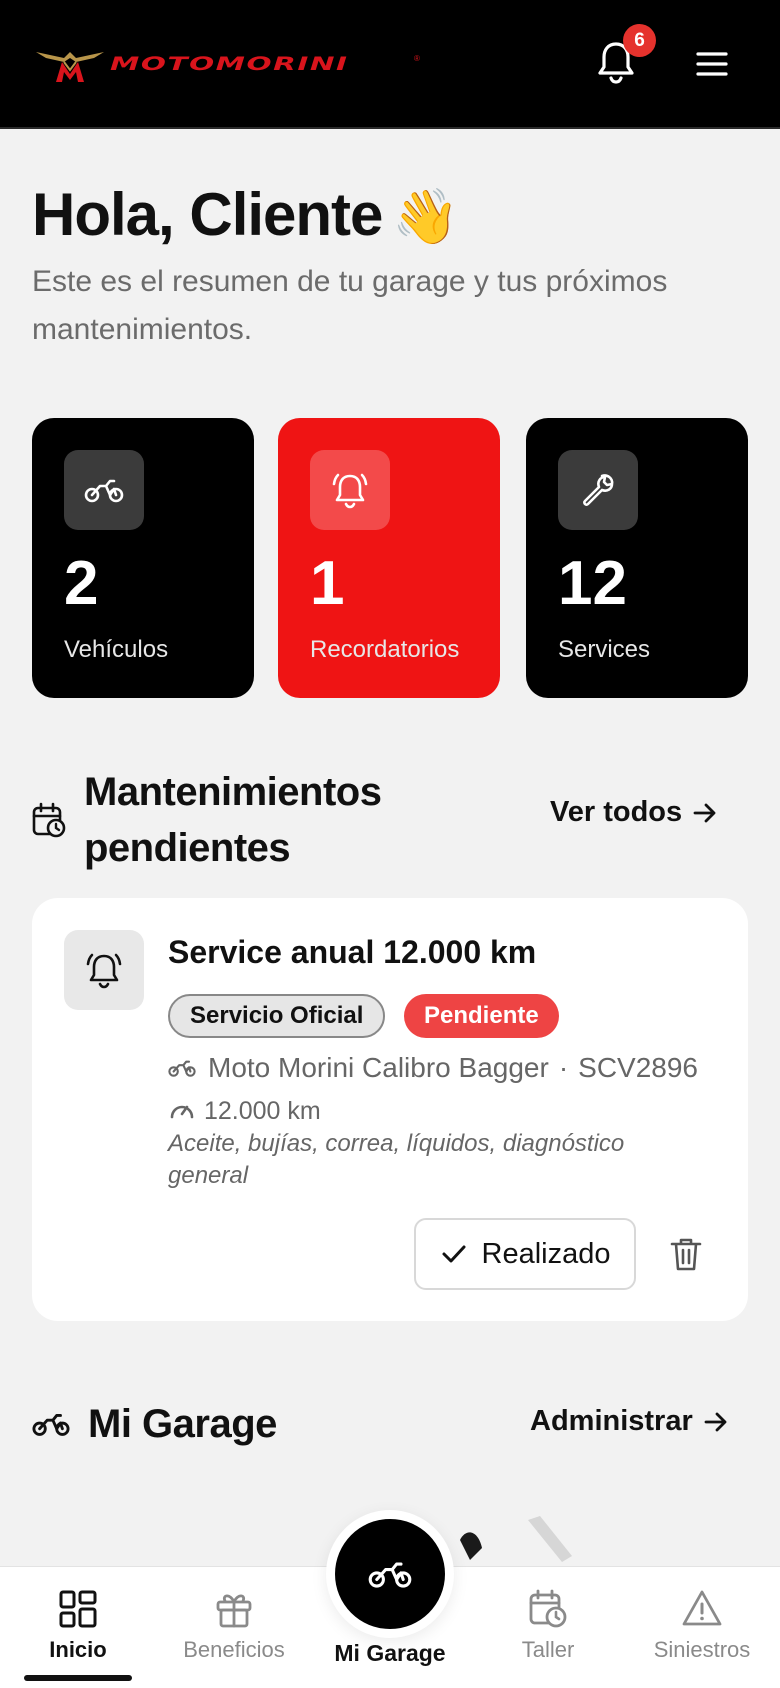  What do you see at coordinates (327, 583) in the screenshot?
I see `stat-value: 1` at bounding box center [327, 583].